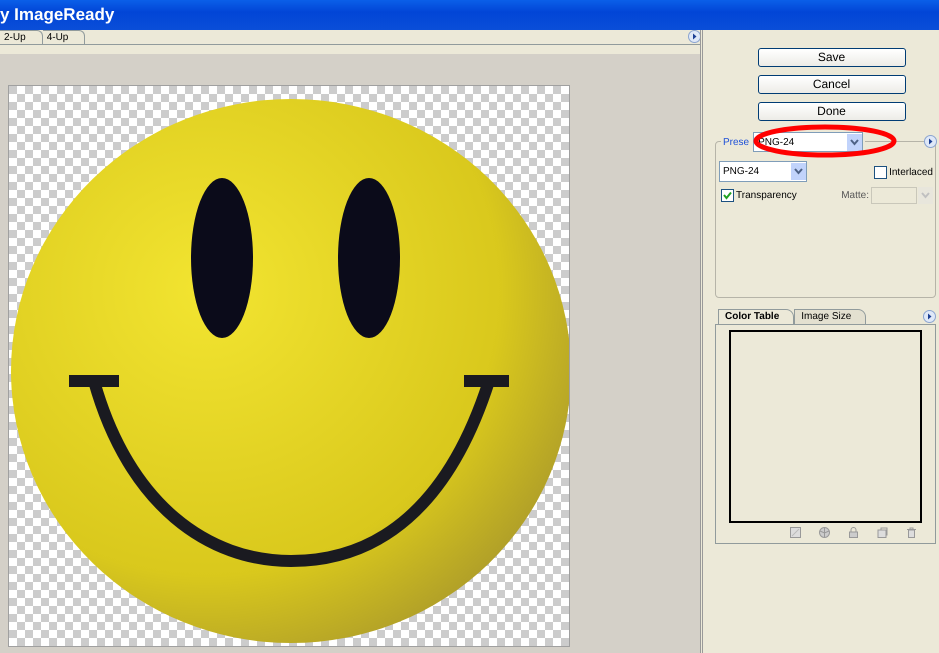  Describe the element at coordinates (911, 173) in the screenshot. I see `interlaced-label: Interlaced` at that location.